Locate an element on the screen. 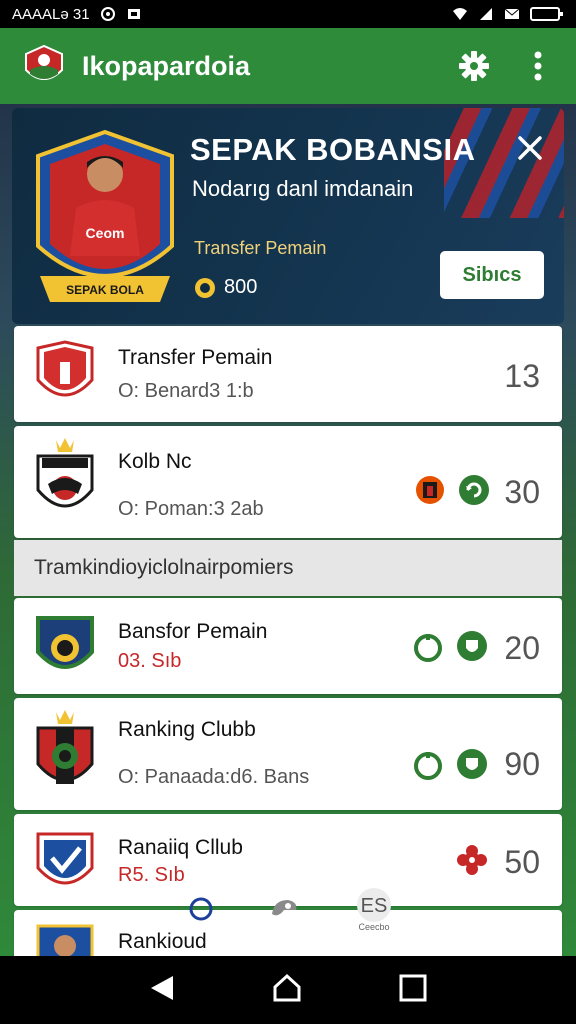 The image size is (576, 1024). mail-icon is located at coordinates (512, 13).